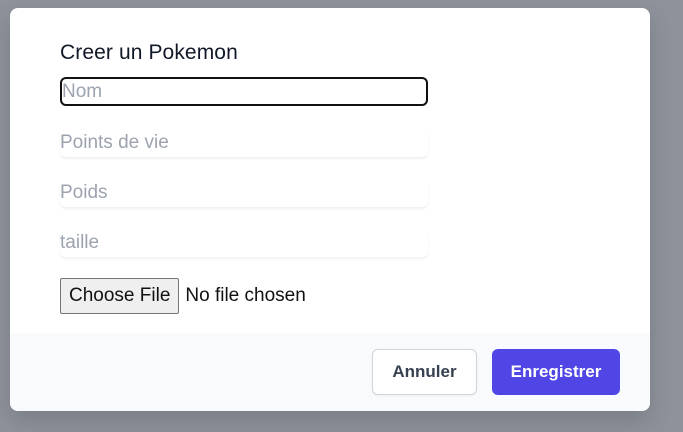 The width and height of the screenshot is (683, 432). I want to click on height-input, so click(244, 243).